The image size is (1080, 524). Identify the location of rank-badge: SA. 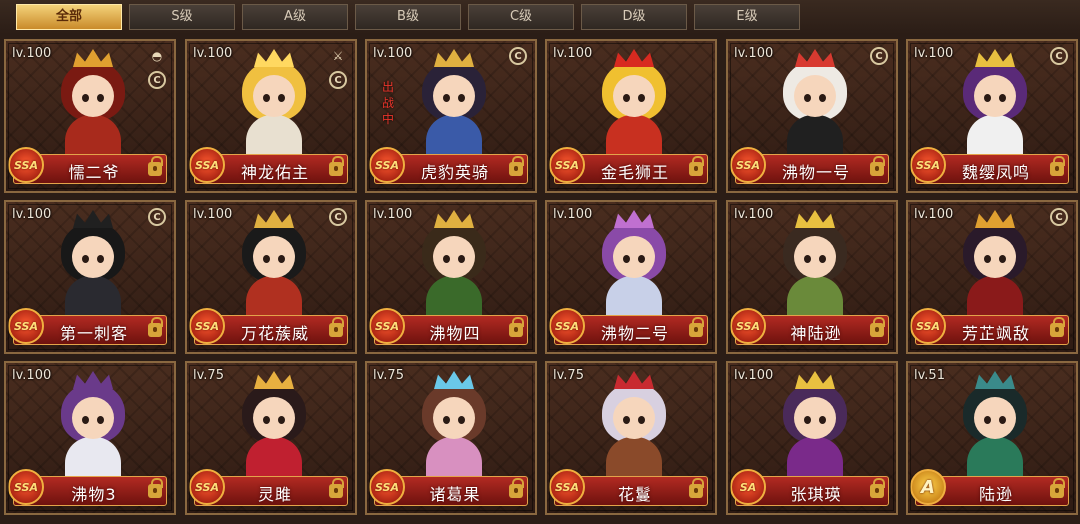
(748, 487).